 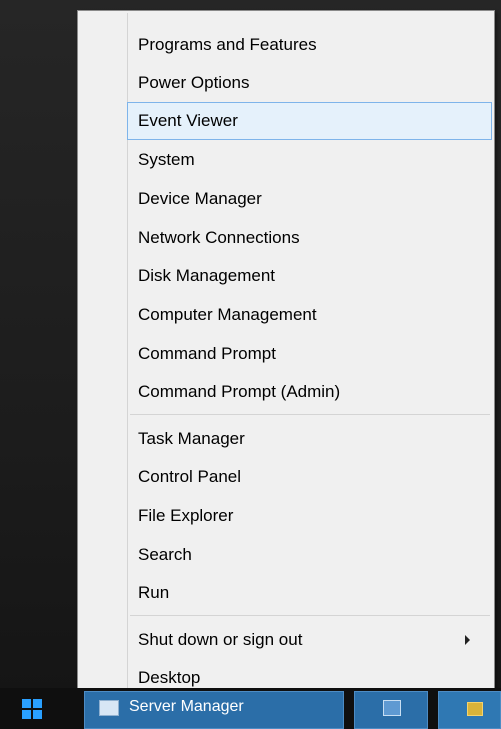 What do you see at coordinates (309, 354) in the screenshot?
I see `menu-item-command-prompt: Command Prompt` at bounding box center [309, 354].